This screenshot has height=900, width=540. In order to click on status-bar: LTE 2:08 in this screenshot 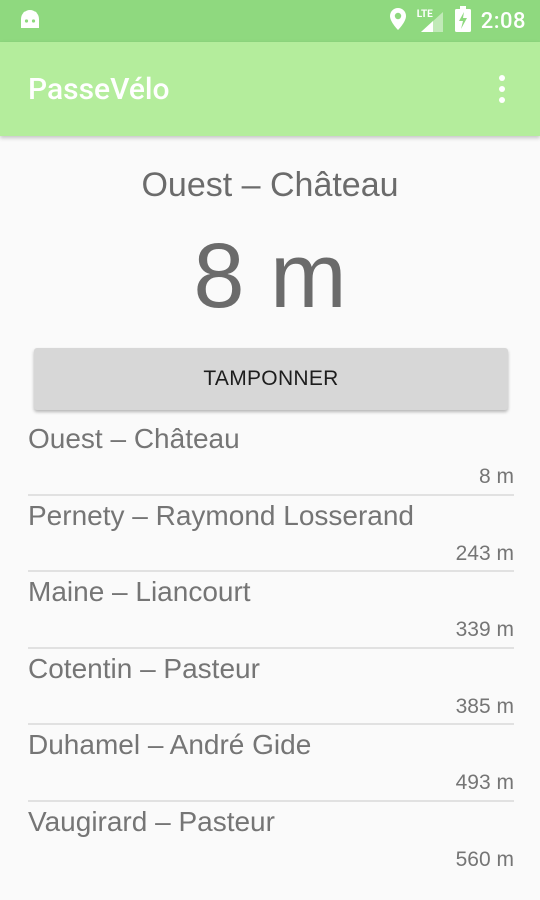, I will do `click(270, 21)`.